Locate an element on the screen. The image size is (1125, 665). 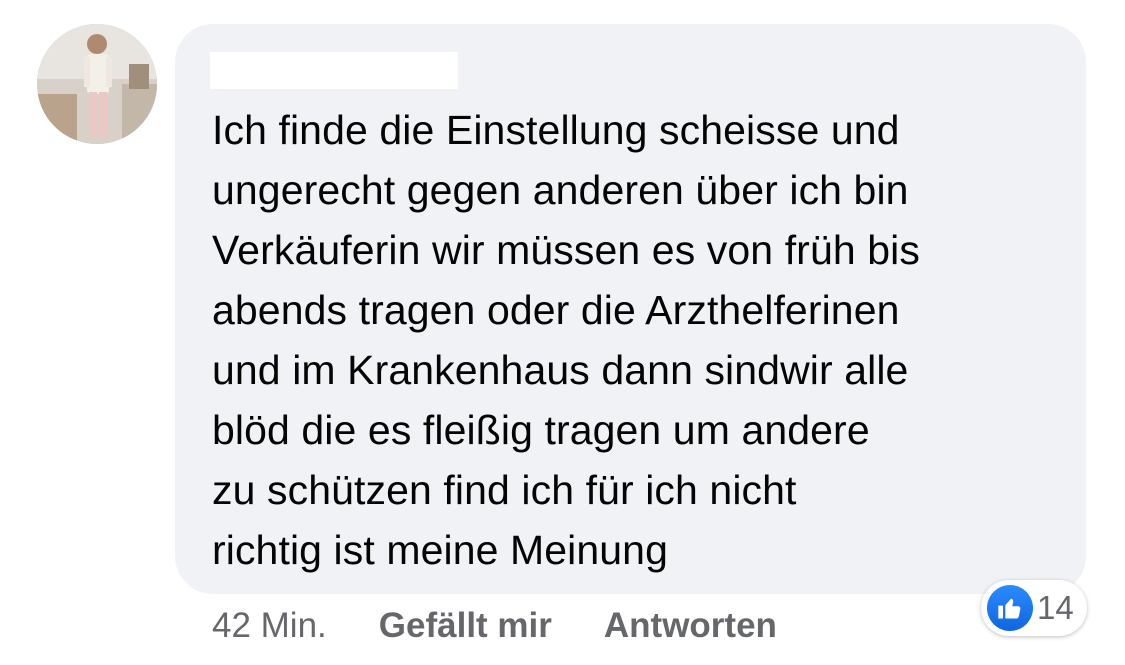
comment-line: ungerecht gegen anderen über ich bin is located at coordinates (560, 190).